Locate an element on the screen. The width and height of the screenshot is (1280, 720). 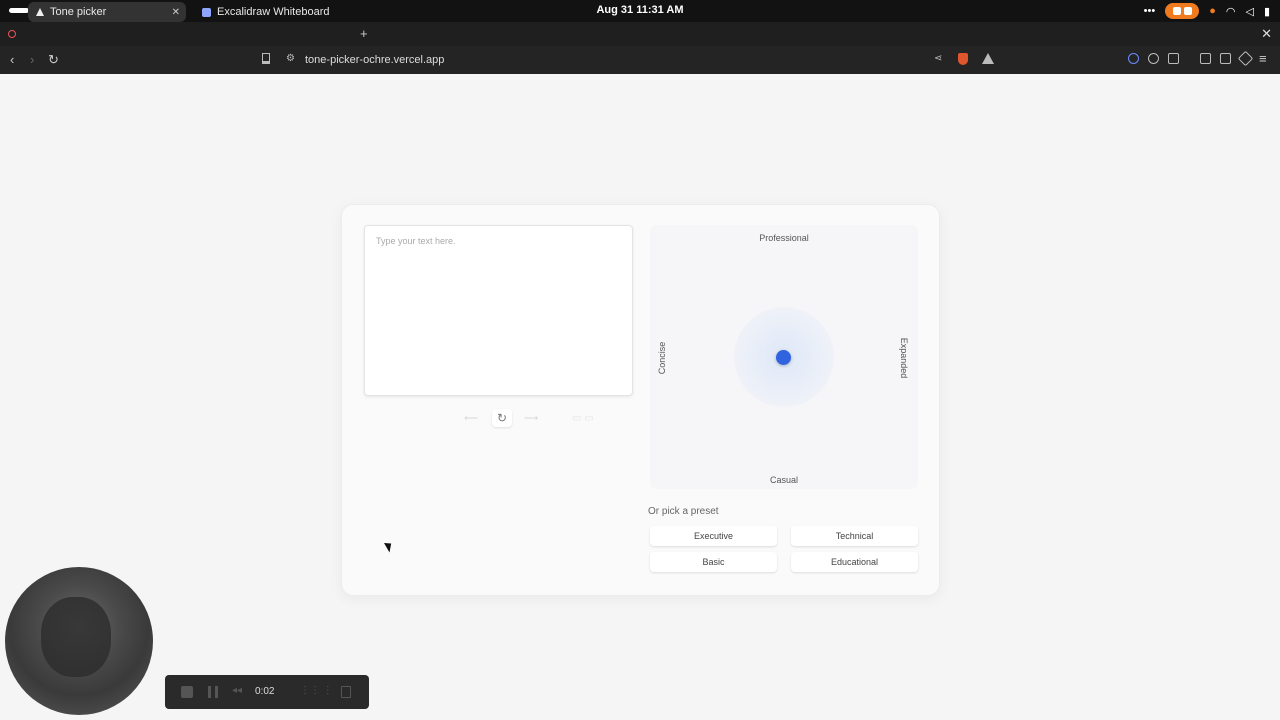
undo-icon: ⟵ is located at coordinates (471, 418).